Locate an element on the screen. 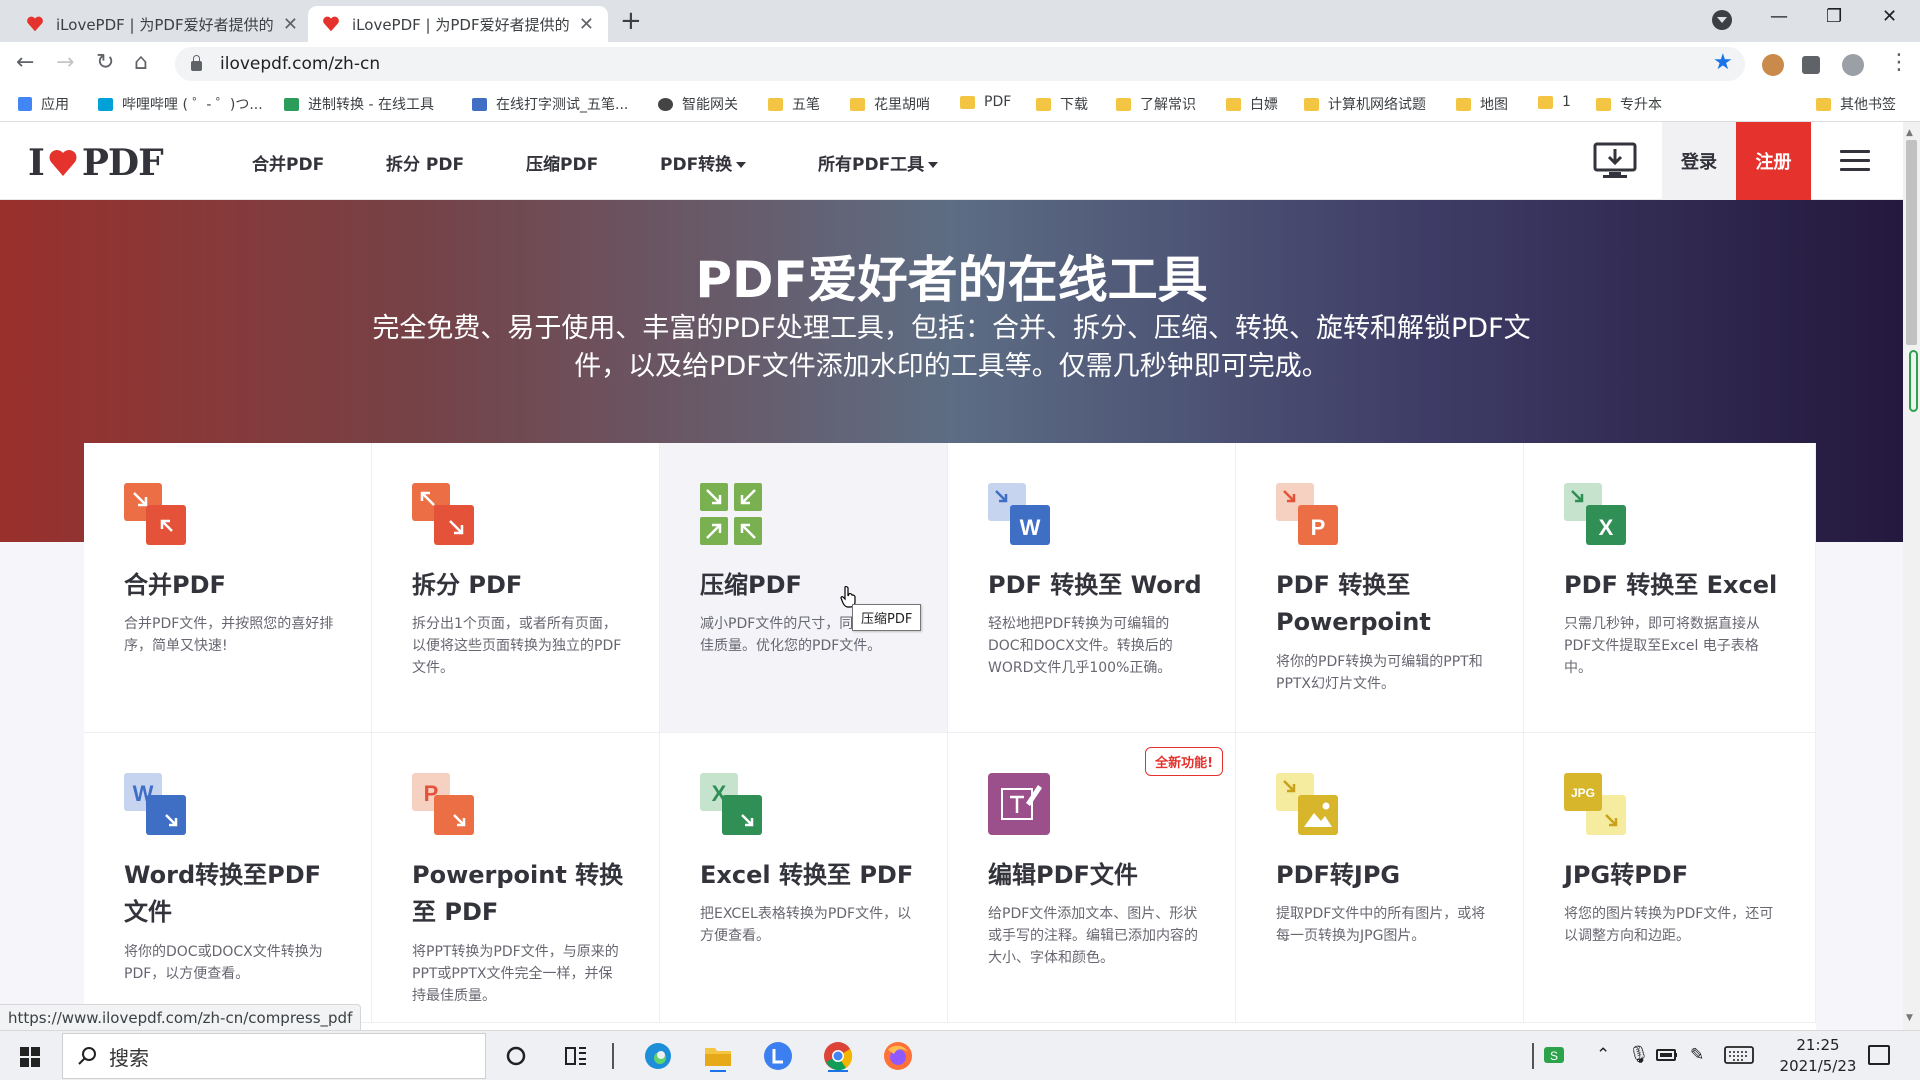 The width and height of the screenshot is (1920, 1080). firefox-browser-icon is located at coordinates (898, 1056).